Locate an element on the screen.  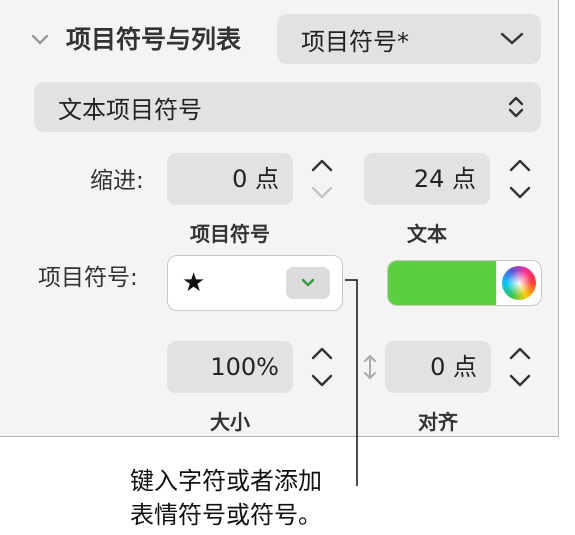
callout-line is located at coordinates (351, 382).